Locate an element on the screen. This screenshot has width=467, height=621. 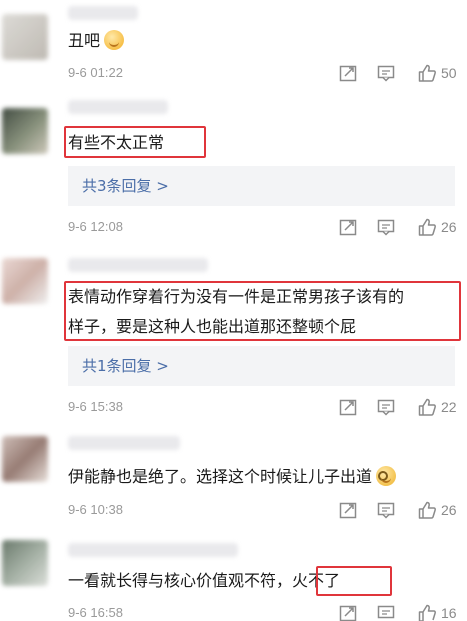
comment-meta: 9-6 01:22 50 is located at coordinates (267, 73).